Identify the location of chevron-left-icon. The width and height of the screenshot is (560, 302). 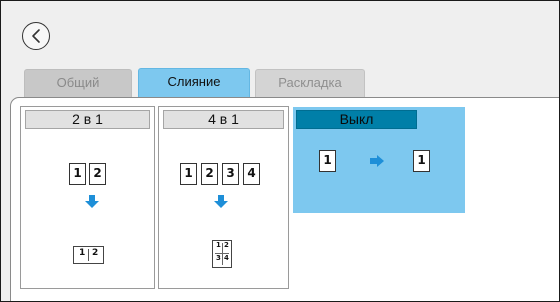
(36, 36).